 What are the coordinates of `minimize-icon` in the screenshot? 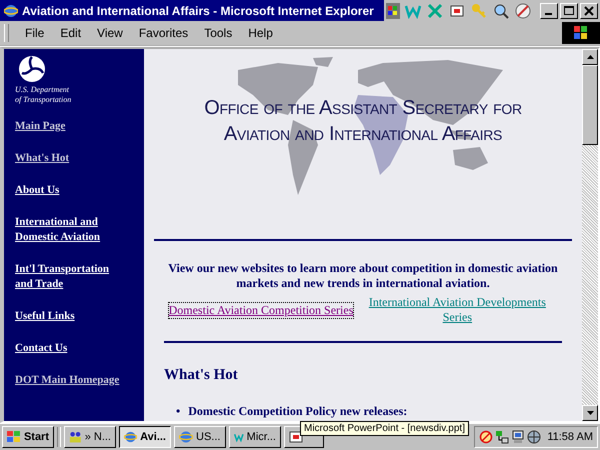 It's located at (549, 10).